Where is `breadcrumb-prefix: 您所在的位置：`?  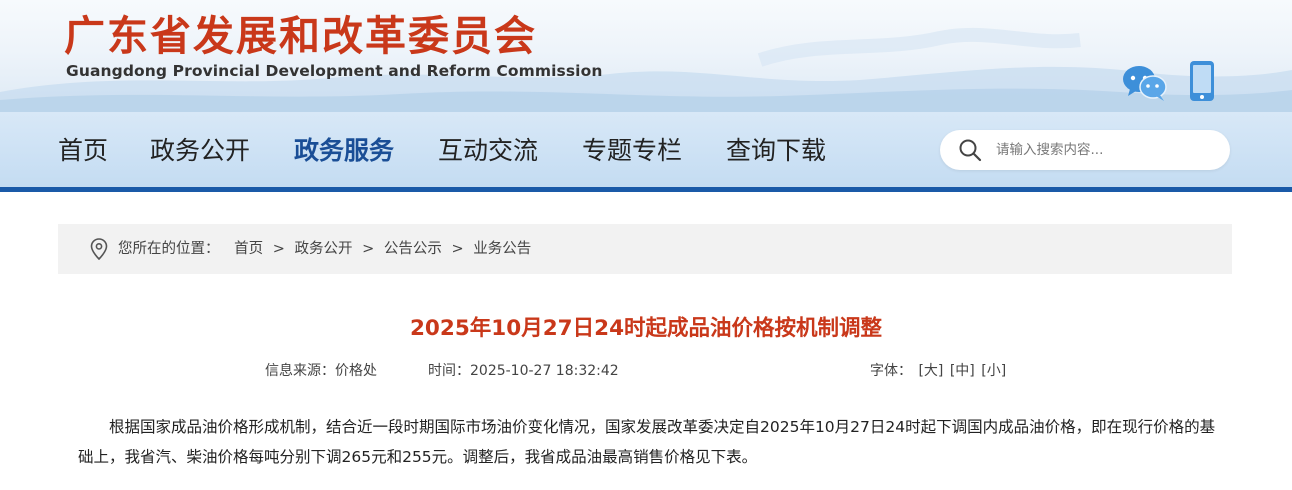
breadcrumb-prefix: 您所在的位置： is located at coordinates (169, 249).